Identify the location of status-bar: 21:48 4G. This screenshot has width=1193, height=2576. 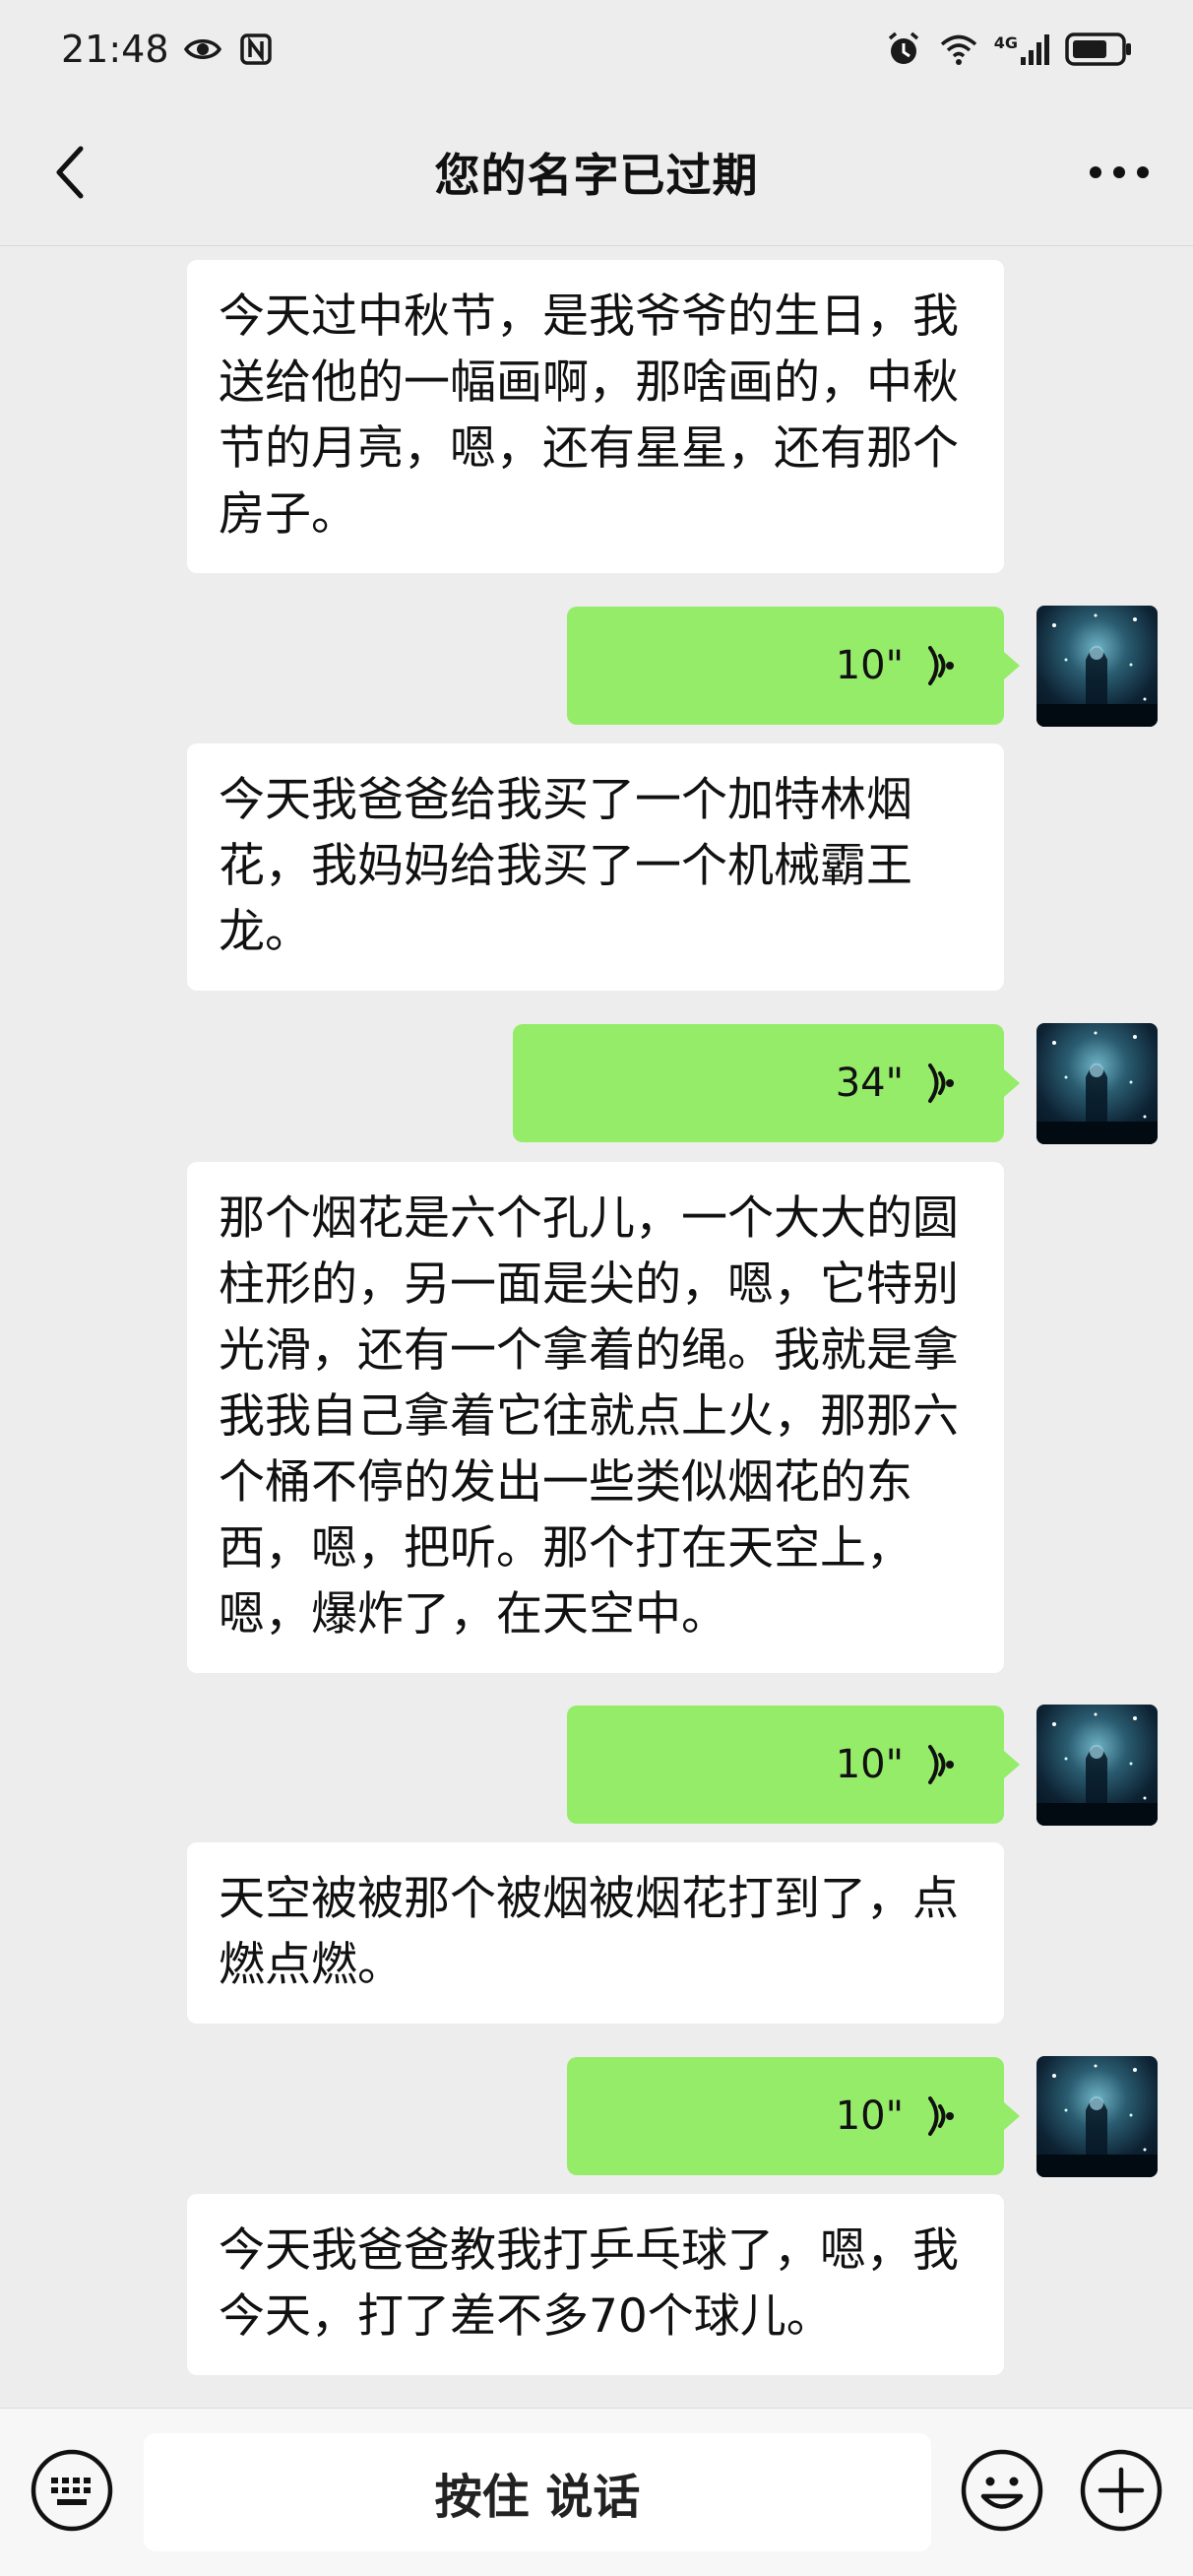
(596, 49).